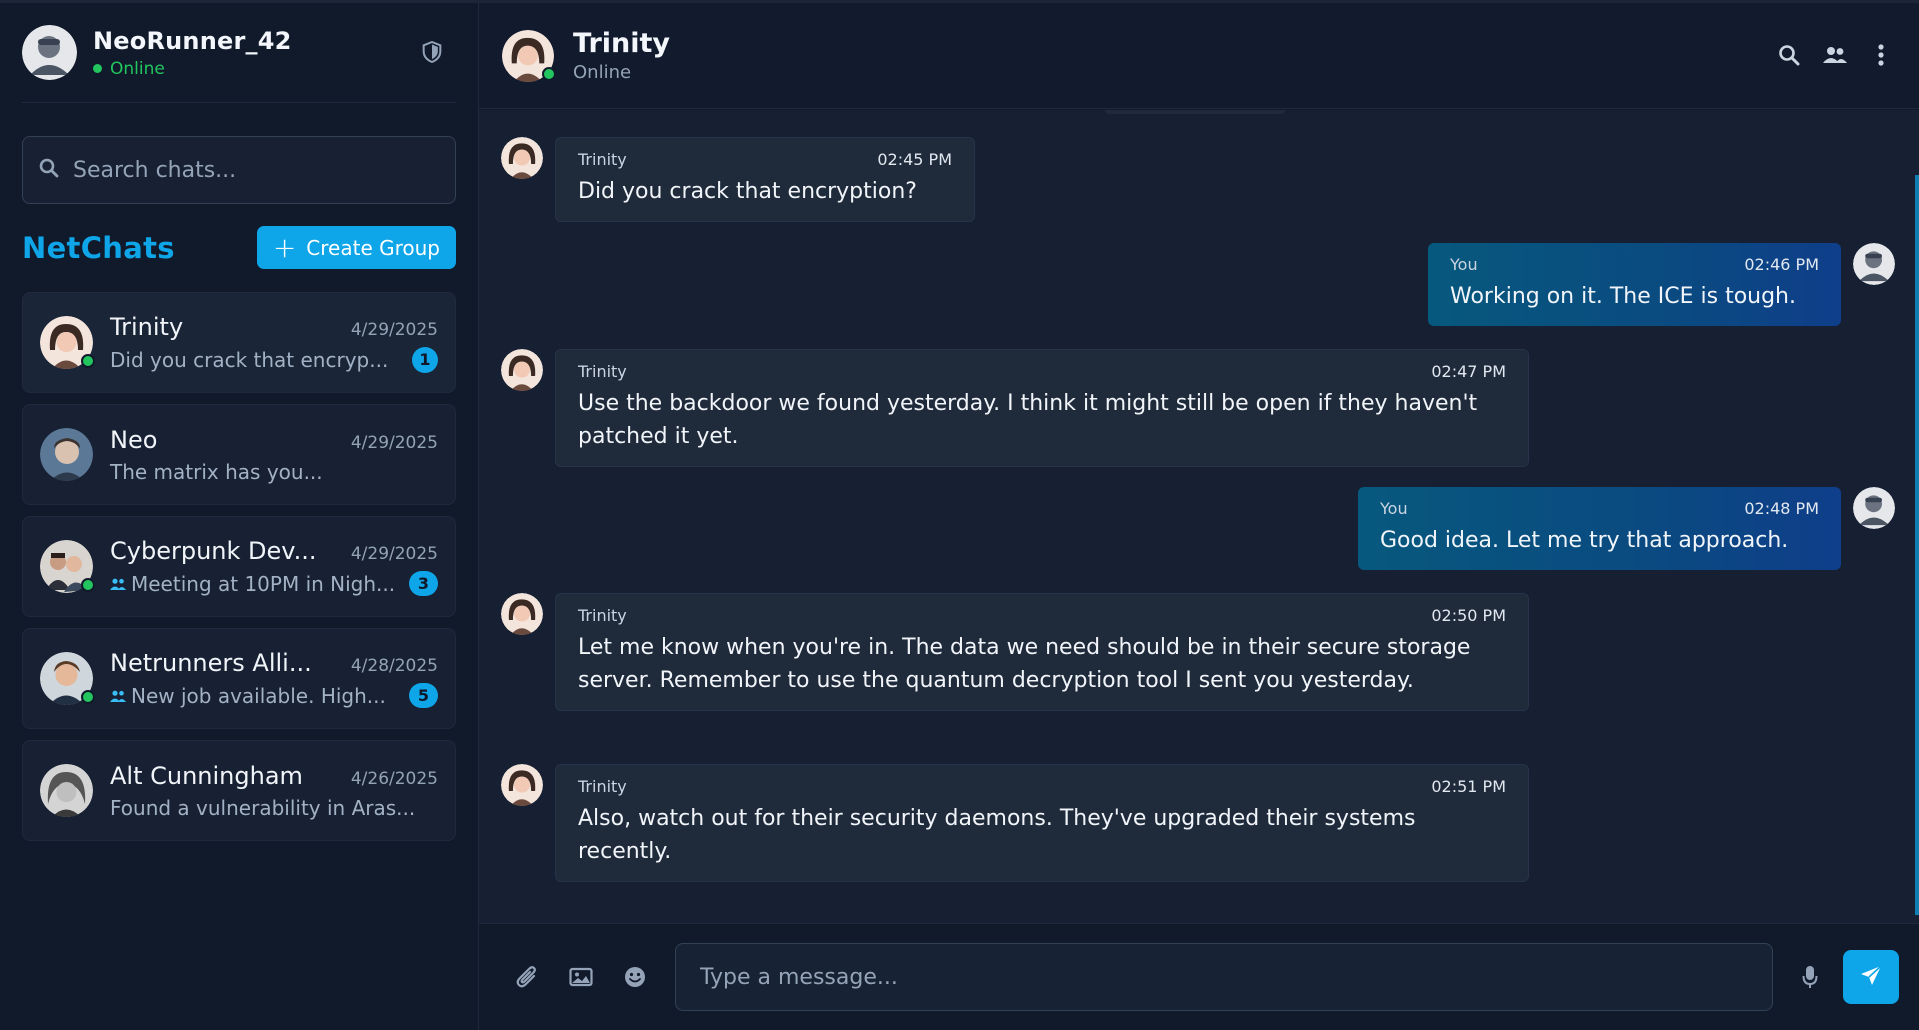 The width and height of the screenshot is (1919, 1030). I want to click on message-time: 02:46 PM, so click(1781, 264).